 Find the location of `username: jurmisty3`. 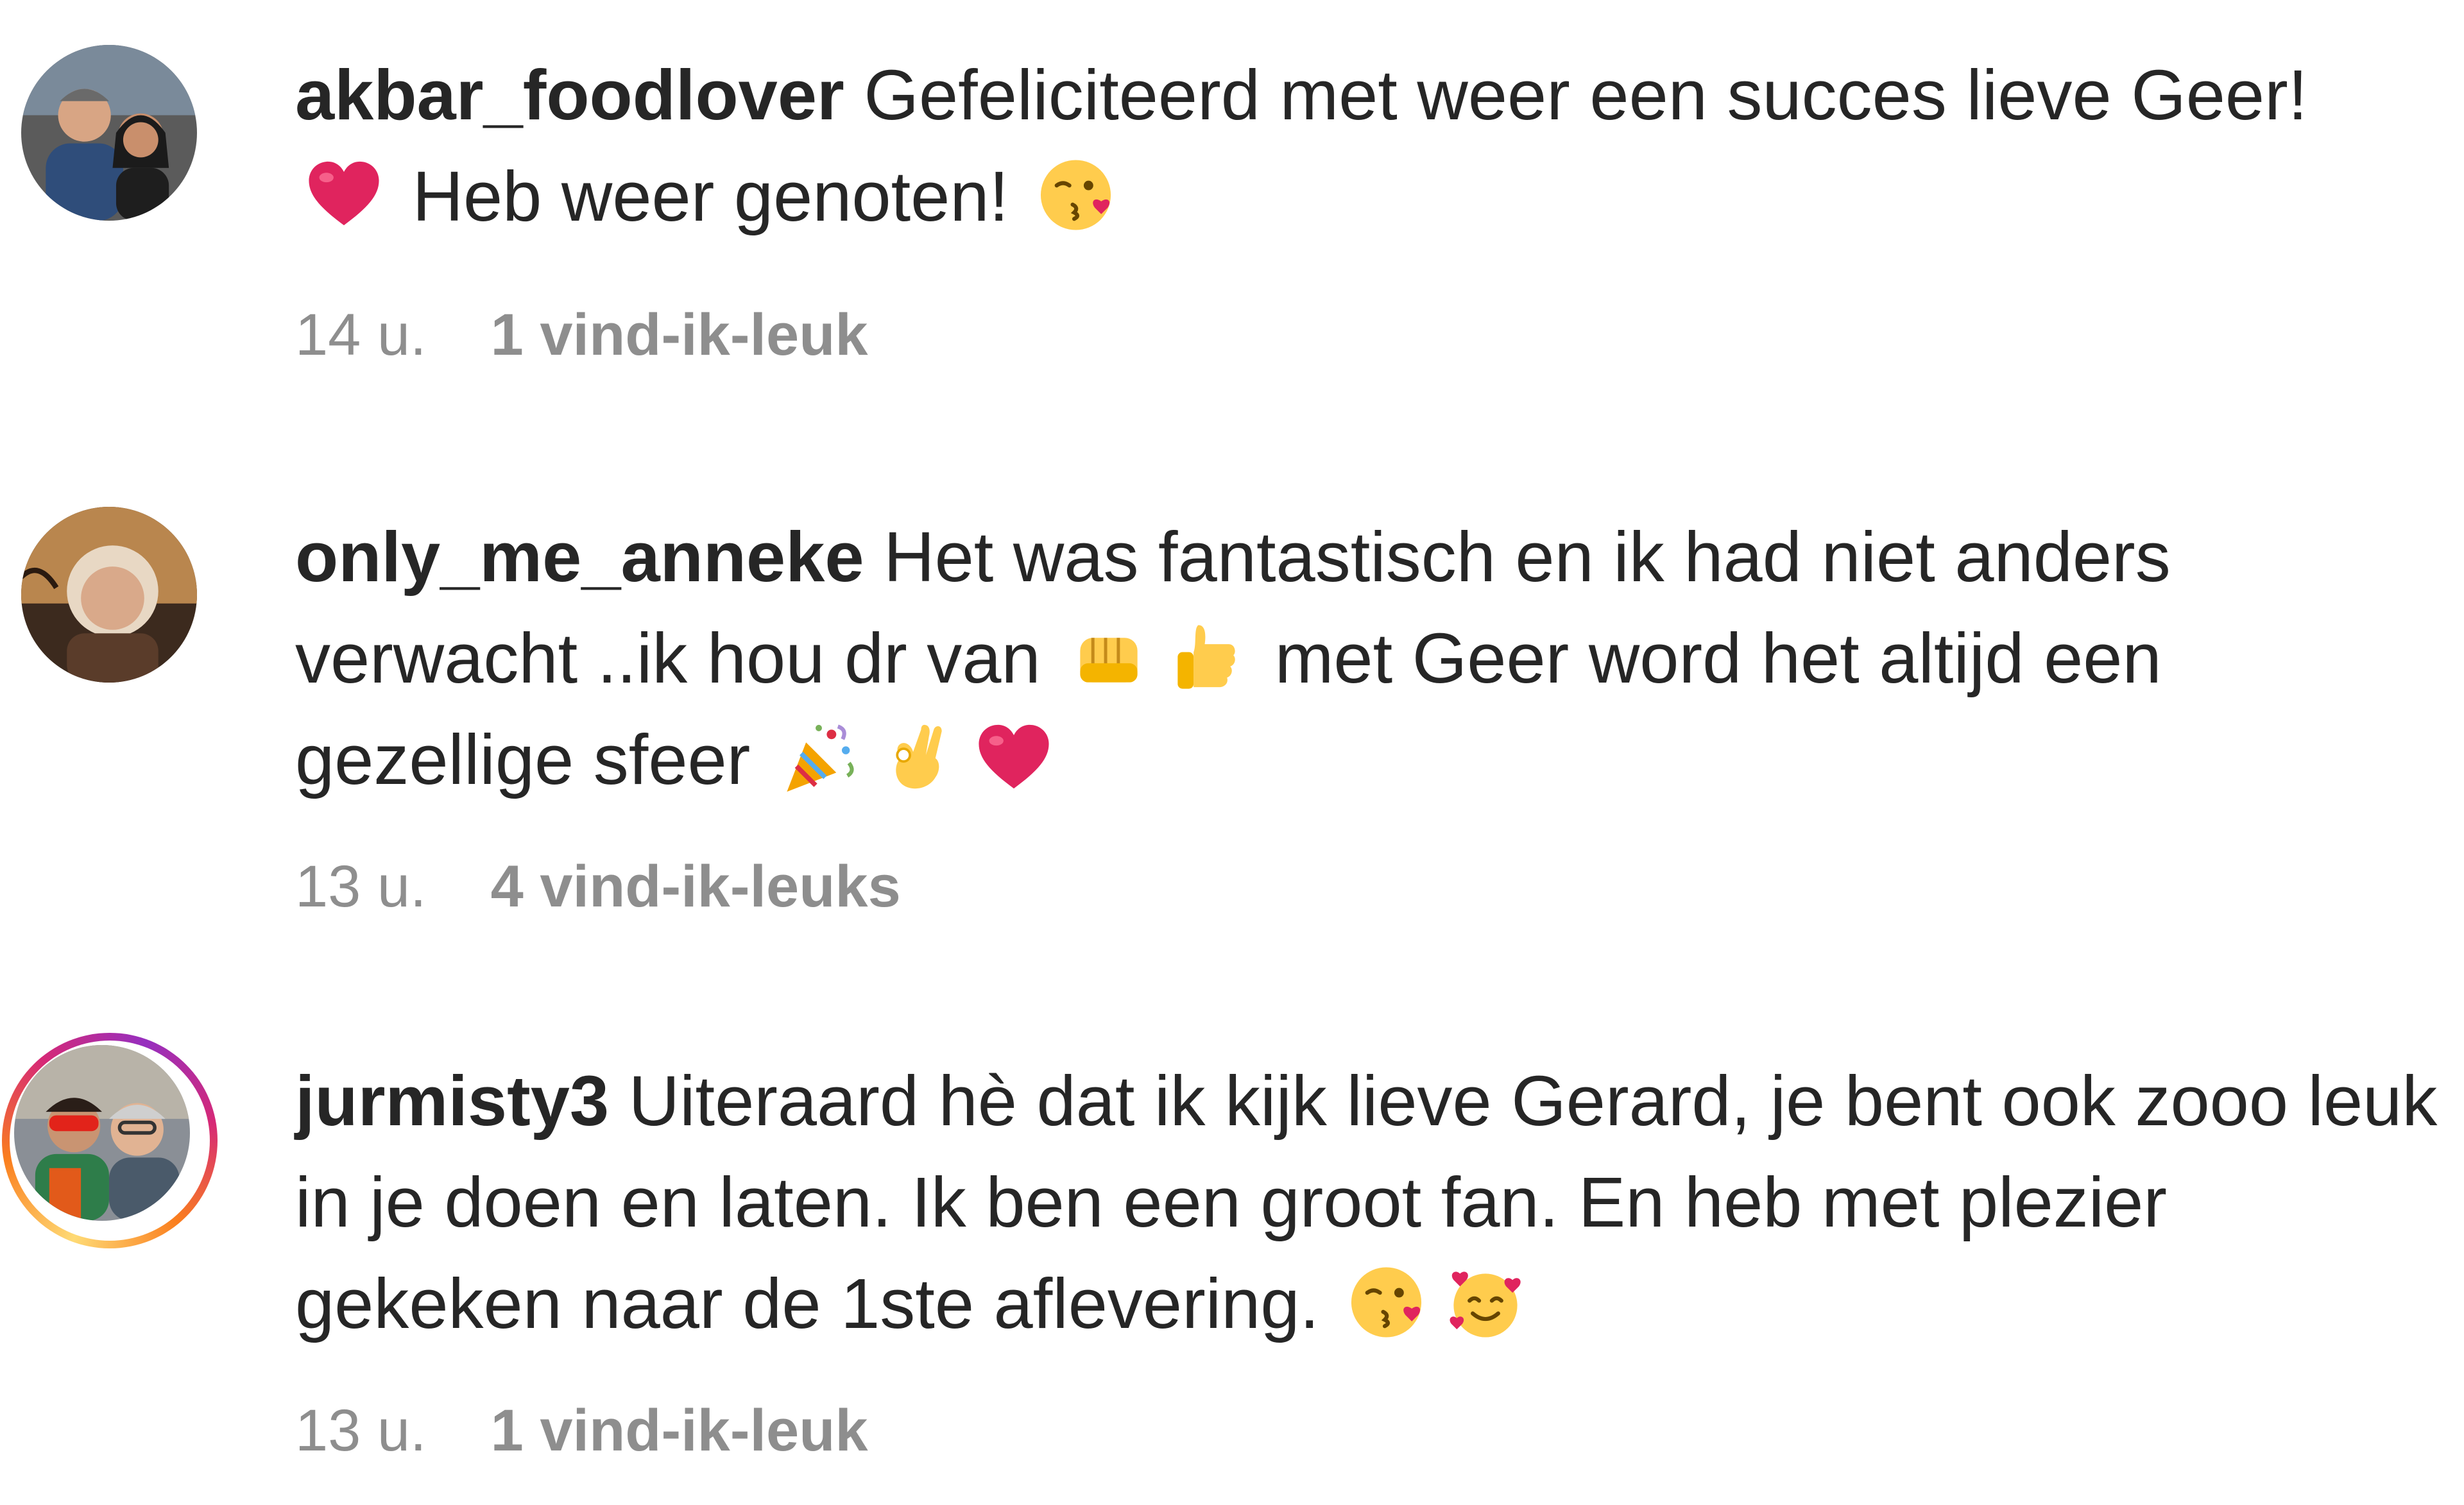

username: jurmisty3 is located at coordinates (452, 1101).